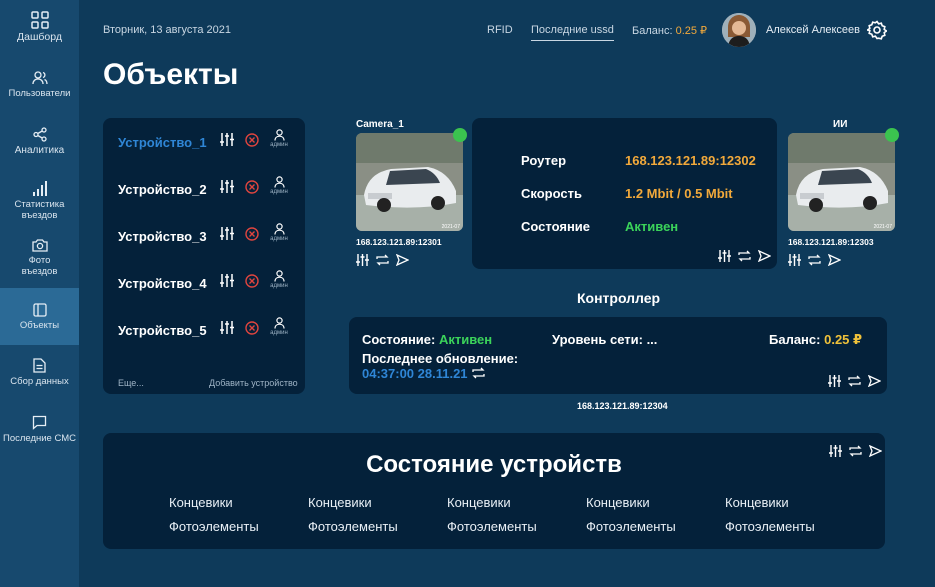  I want to click on users-icon, so click(39, 78).